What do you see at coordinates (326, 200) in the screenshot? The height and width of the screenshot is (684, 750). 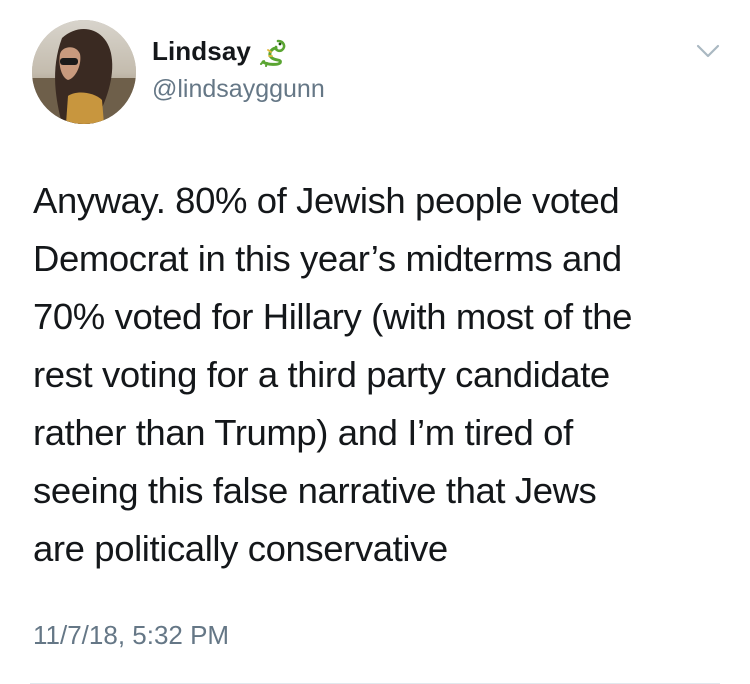 I see `tweet-text-line: Anyway. 80% of Jewish people voted` at bounding box center [326, 200].